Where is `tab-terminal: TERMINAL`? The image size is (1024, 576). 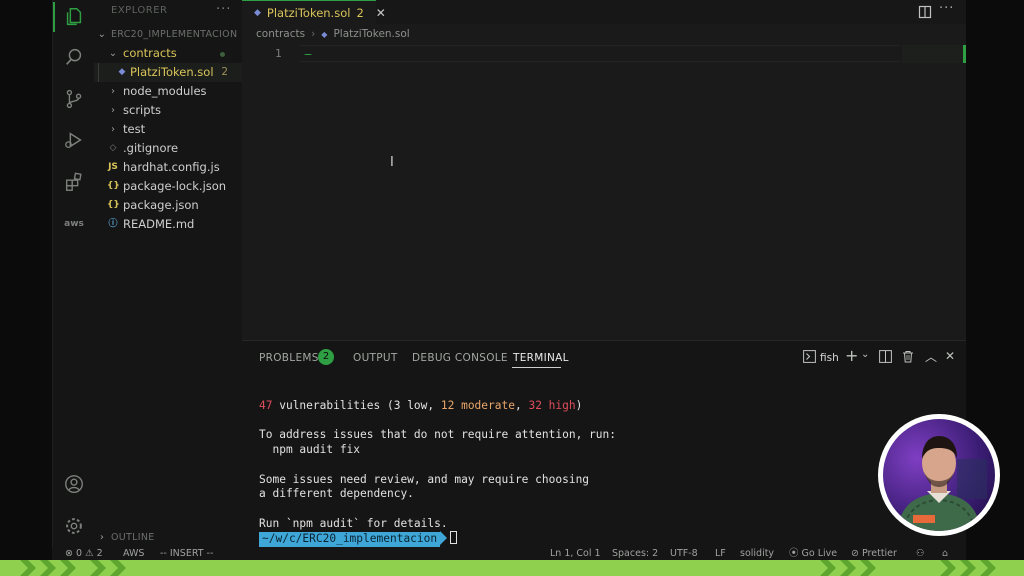
tab-terminal: TERMINAL is located at coordinates (541, 358).